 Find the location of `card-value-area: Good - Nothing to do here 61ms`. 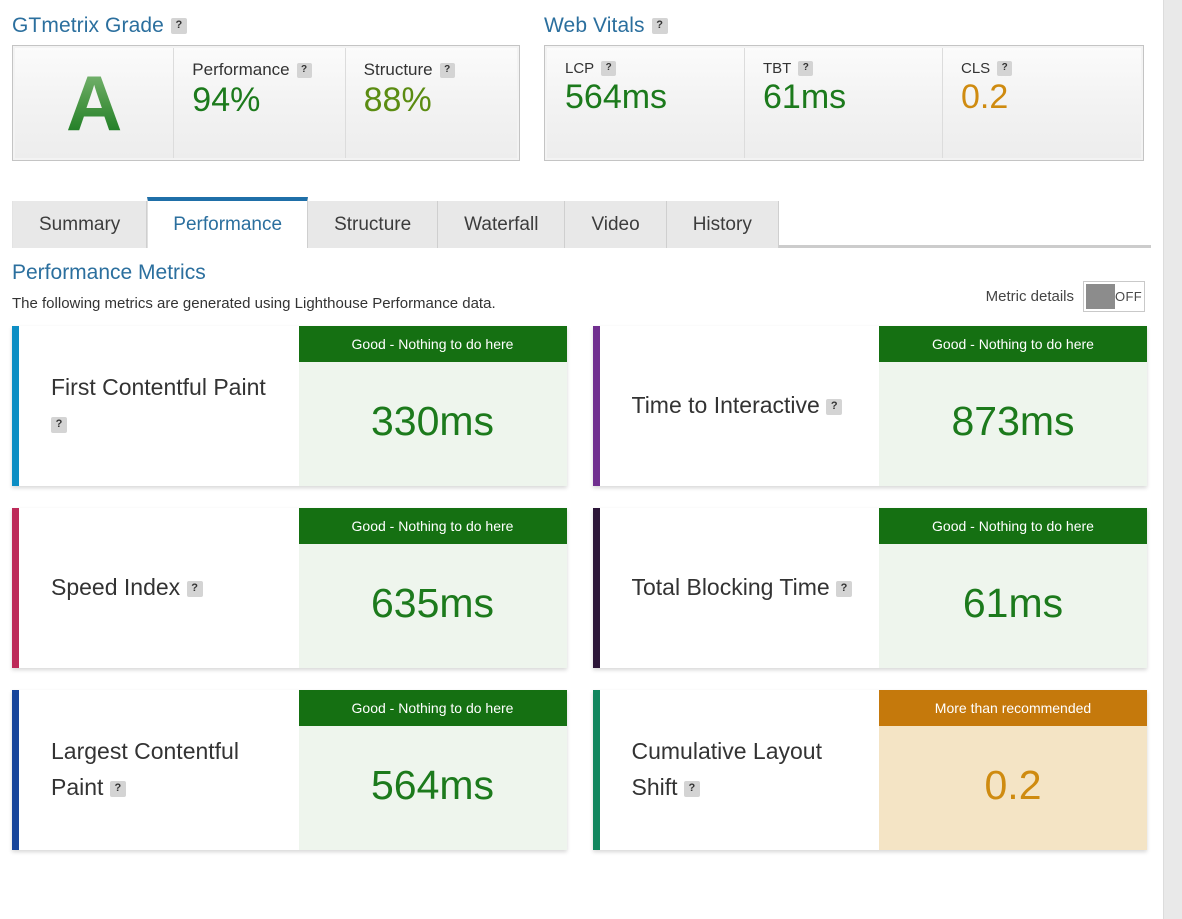

card-value-area: Good - Nothing to do here 61ms is located at coordinates (1013, 588).